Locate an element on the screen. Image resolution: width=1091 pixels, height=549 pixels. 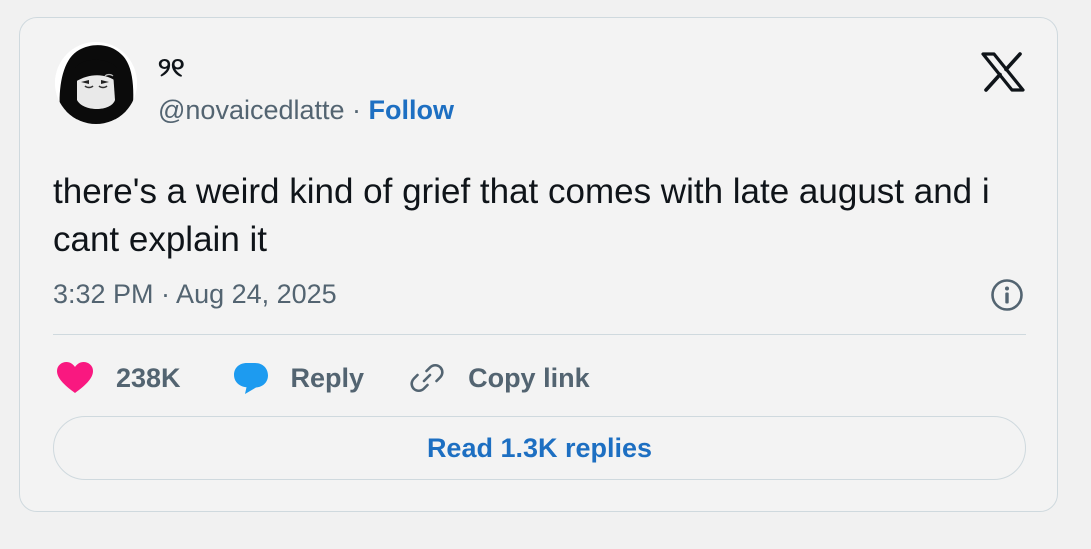
reply-button: Reply is located at coordinates (299, 378).